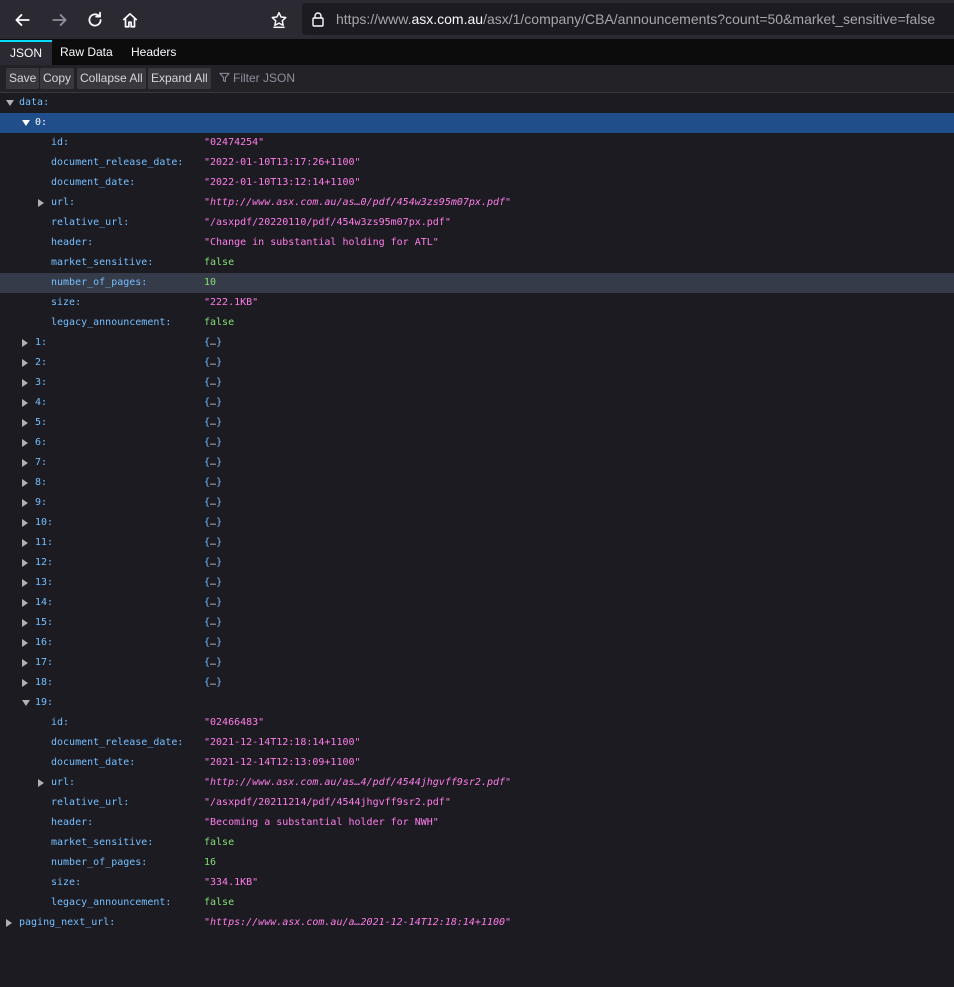  I want to click on tree-row-field: id: "02474254", so click(477, 143).